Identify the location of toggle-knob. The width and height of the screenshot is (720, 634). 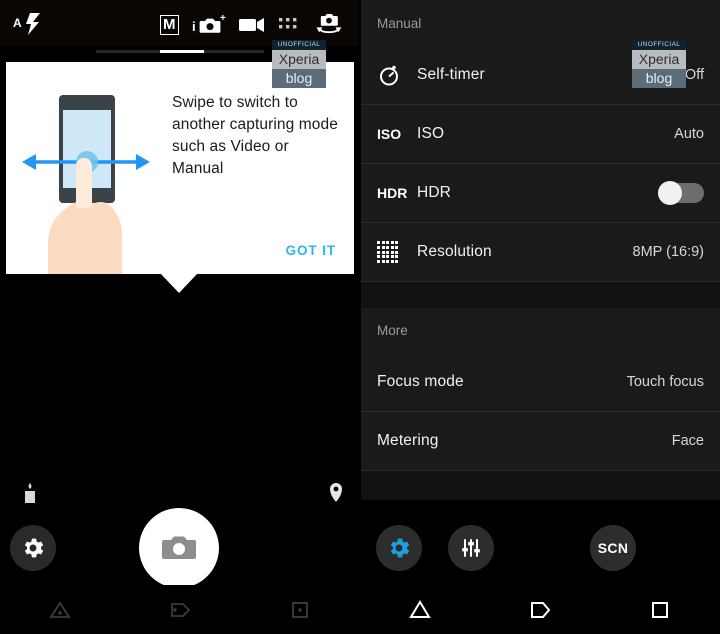
(670, 193).